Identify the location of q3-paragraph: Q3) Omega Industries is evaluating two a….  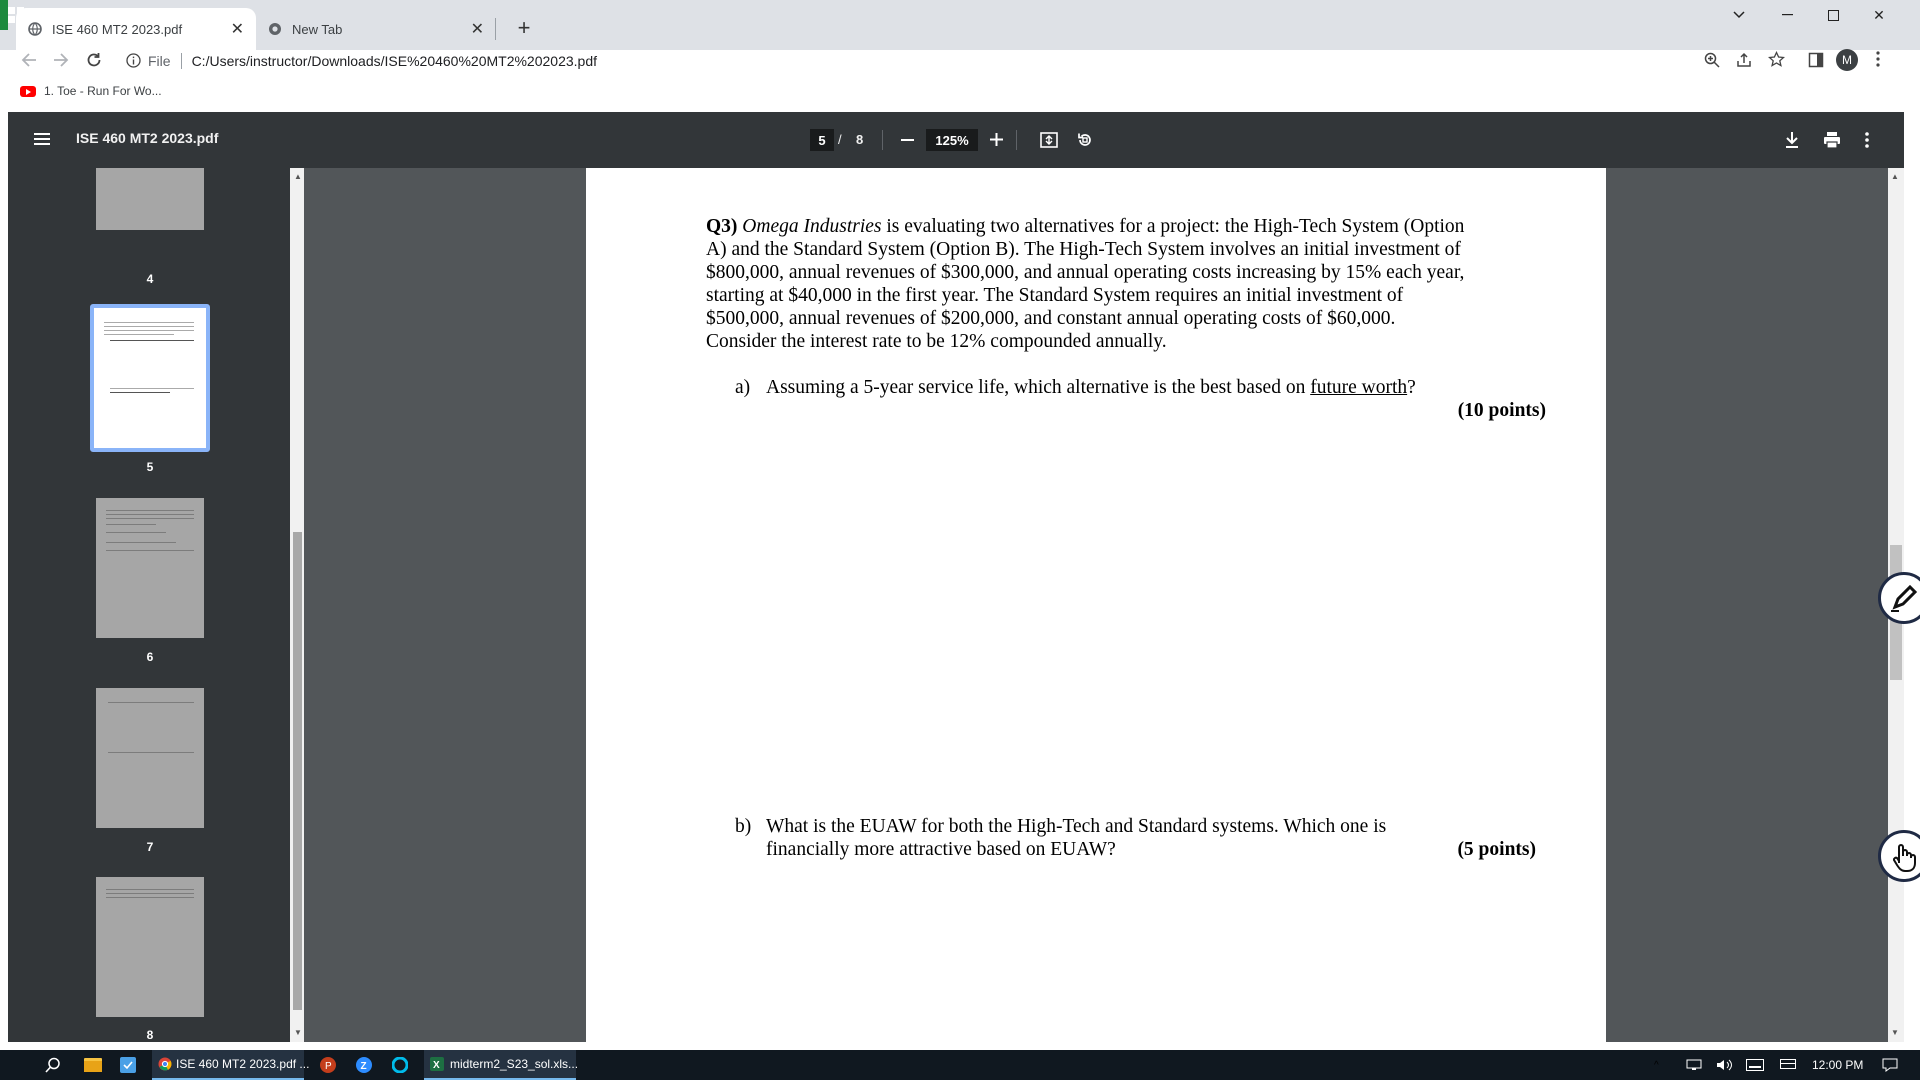
(1116, 284).